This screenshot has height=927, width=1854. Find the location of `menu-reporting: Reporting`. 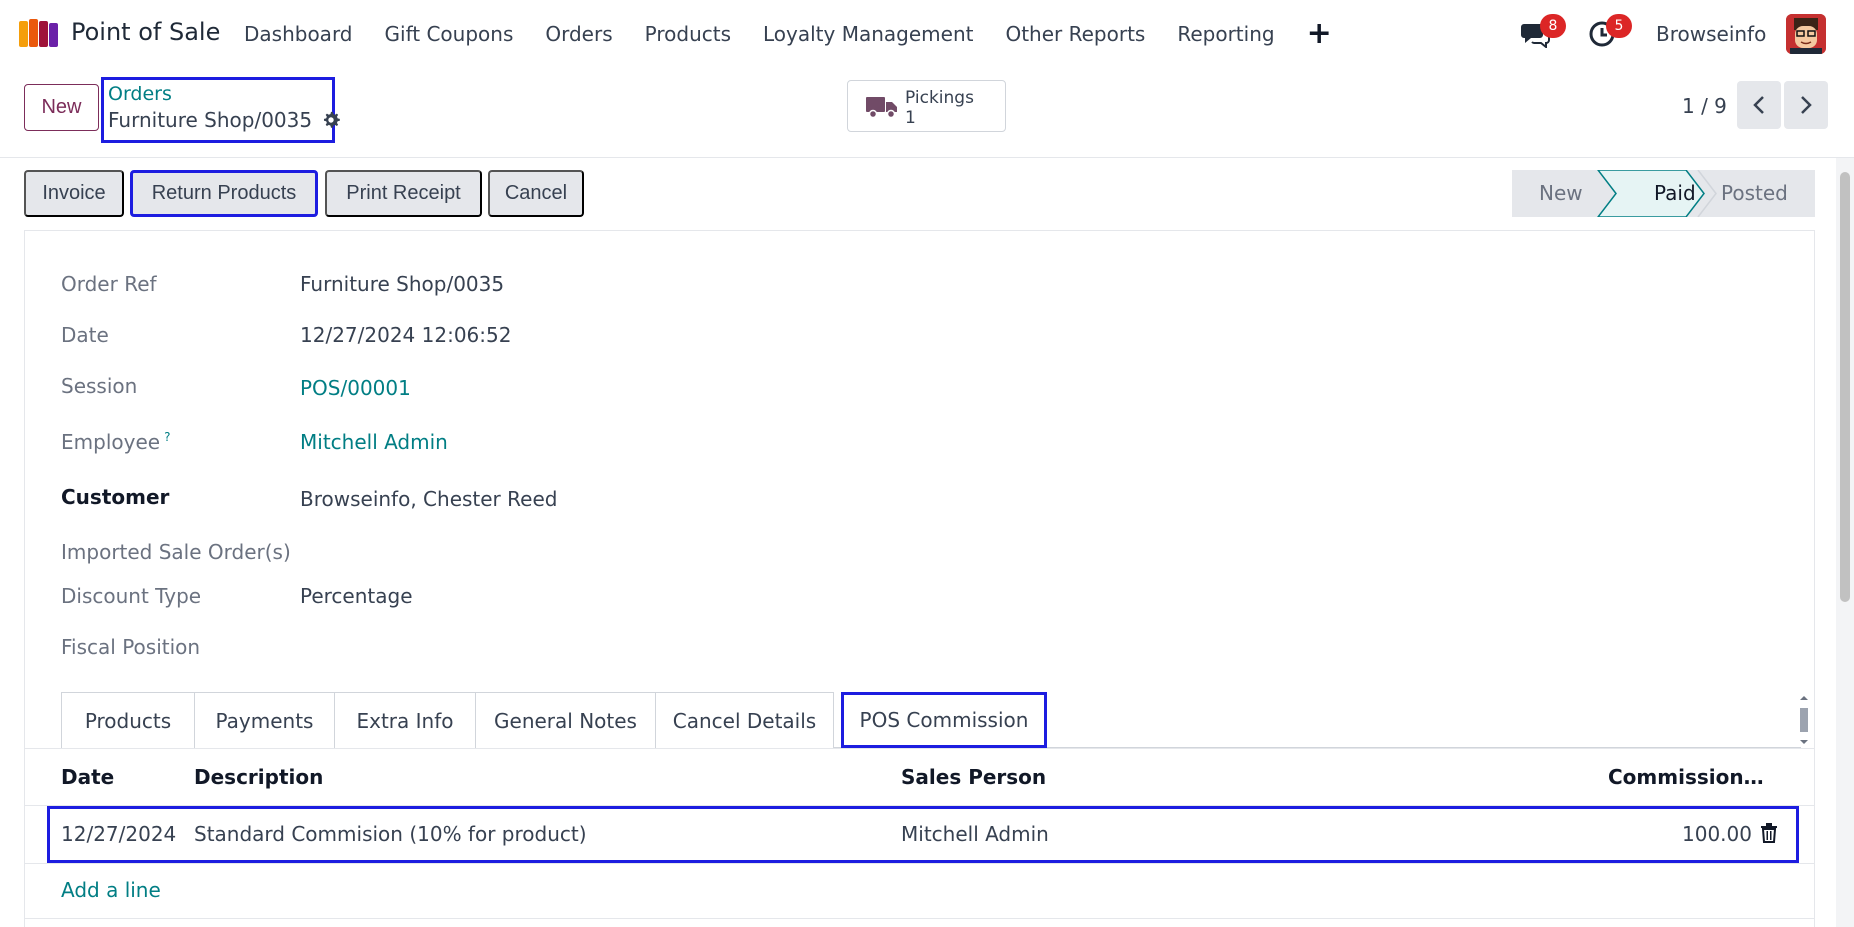

menu-reporting: Reporting is located at coordinates (1225, 34).